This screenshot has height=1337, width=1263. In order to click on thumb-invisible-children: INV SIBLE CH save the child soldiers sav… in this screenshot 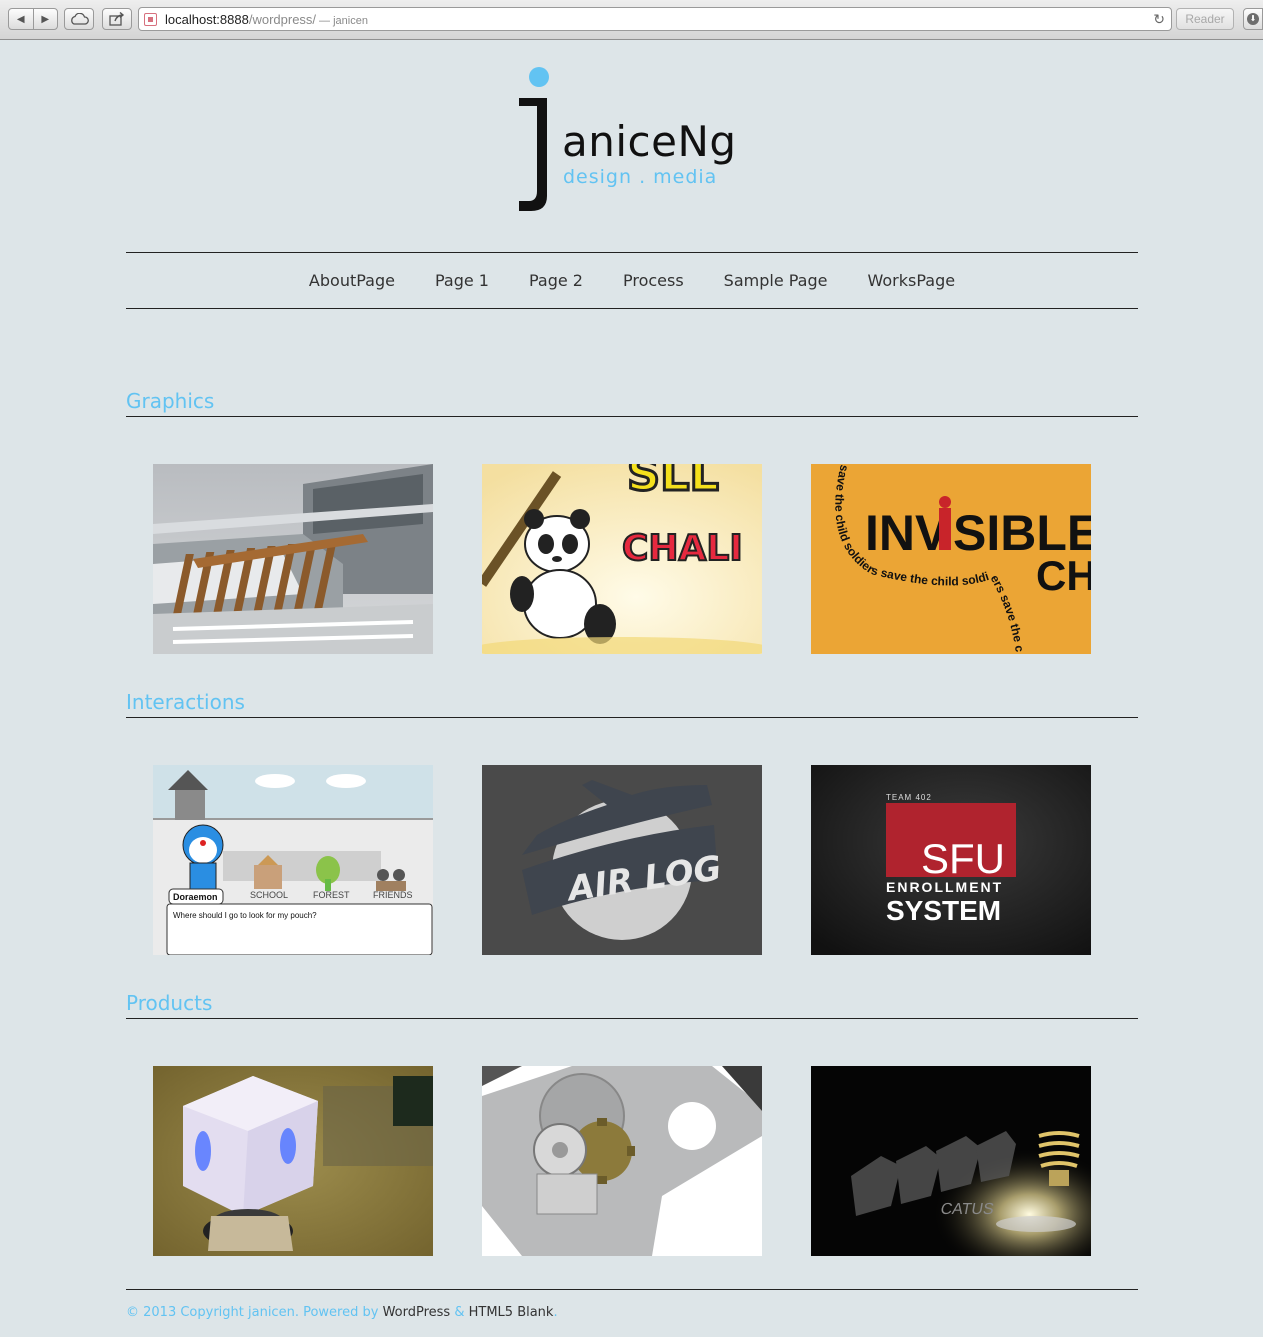, I will do `click(951, 559)`.